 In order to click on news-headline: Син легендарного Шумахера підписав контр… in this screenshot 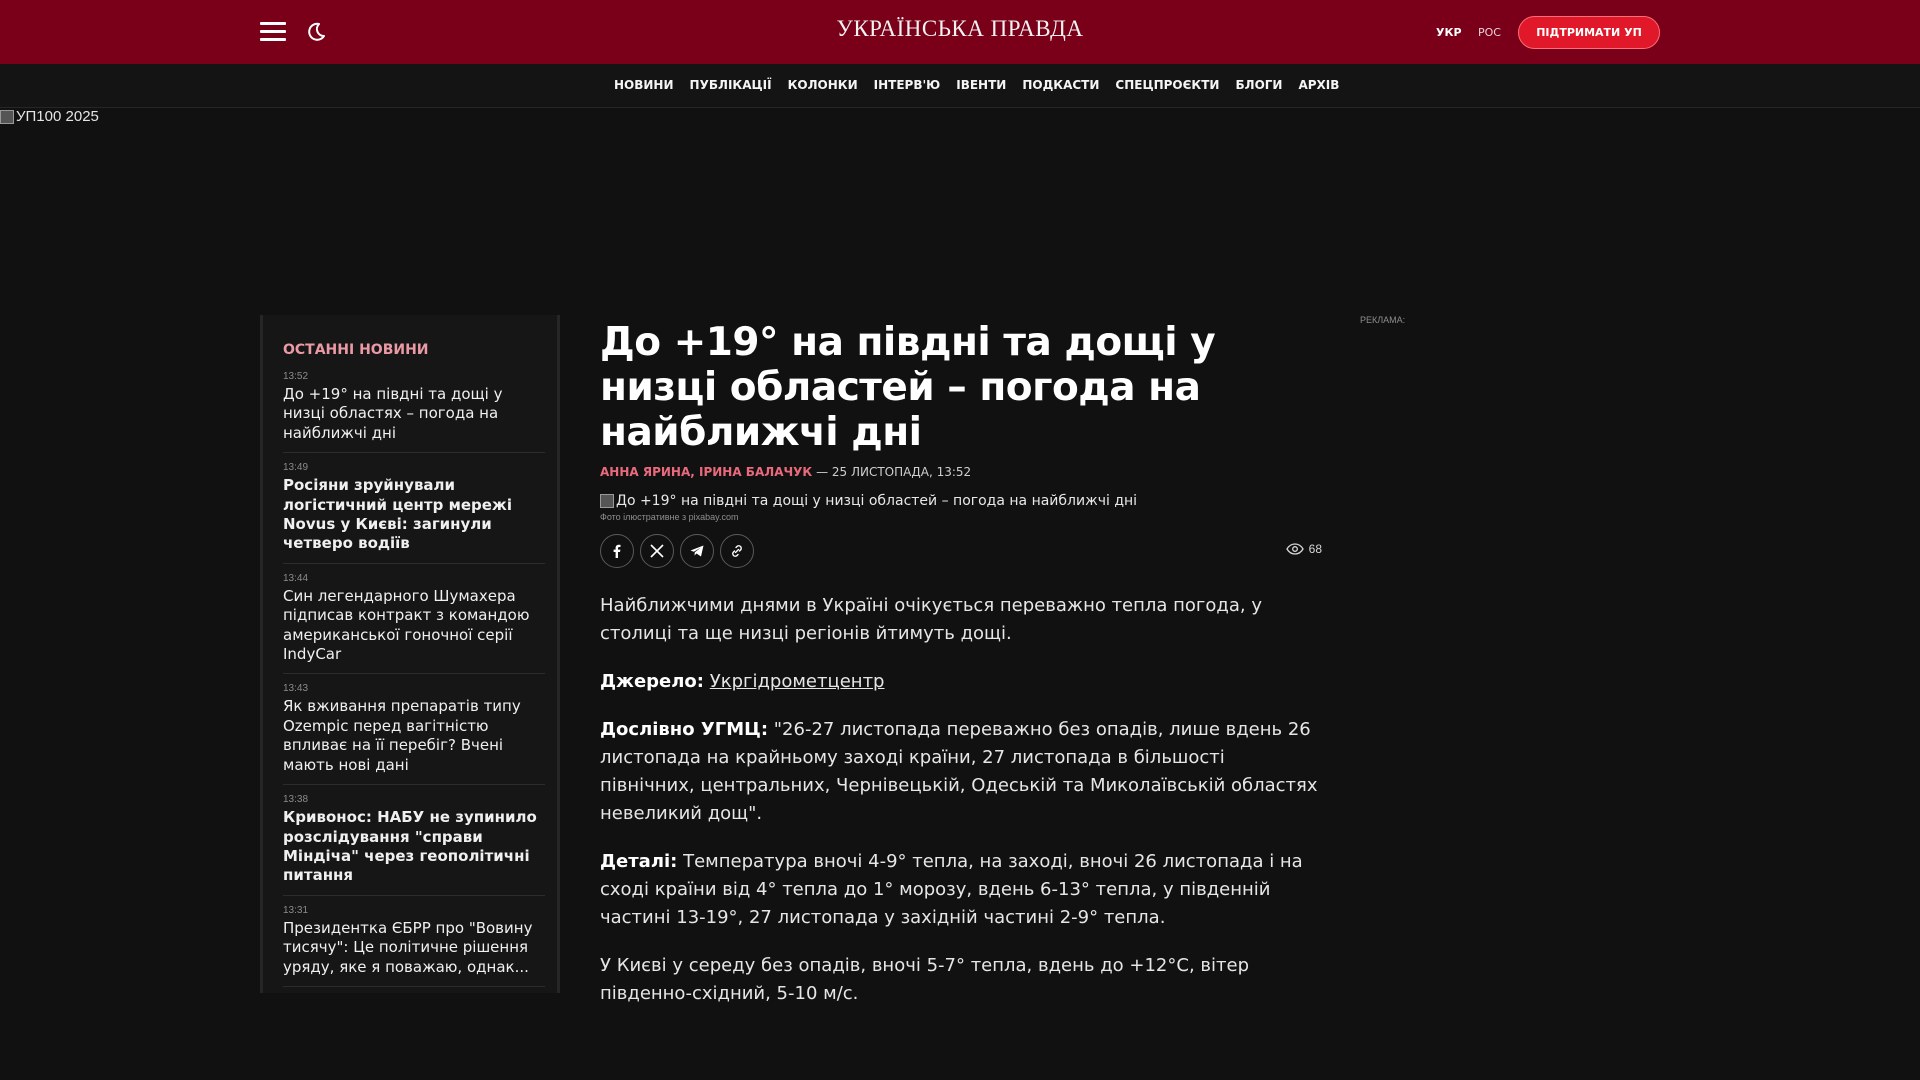, I will do `click(414, 626)`.